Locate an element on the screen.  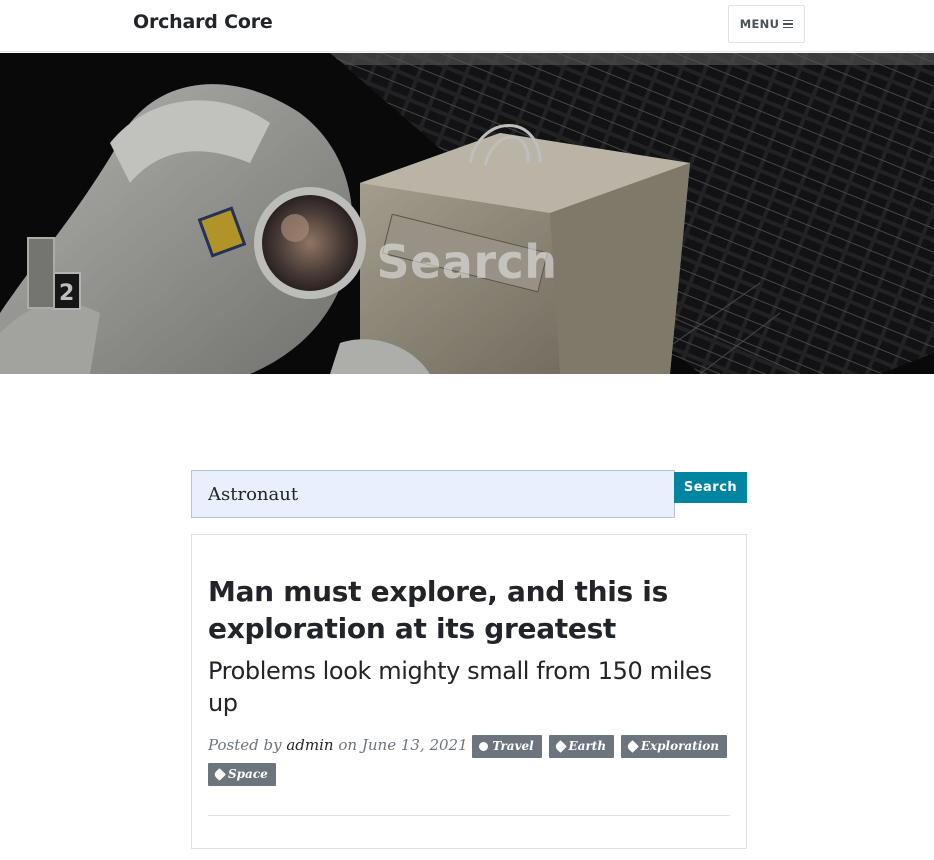
menu-button: MENU is located at coordinates (766, 24).